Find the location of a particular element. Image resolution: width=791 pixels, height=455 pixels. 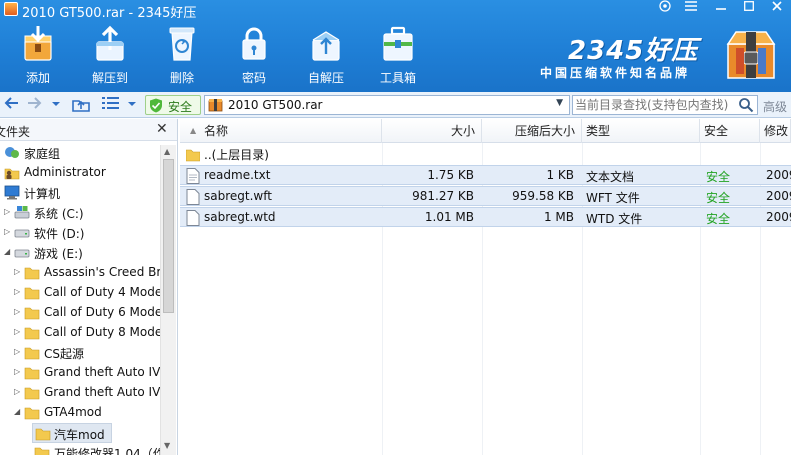

file-size: 1.75 KB is located at coordinates (450, 175).